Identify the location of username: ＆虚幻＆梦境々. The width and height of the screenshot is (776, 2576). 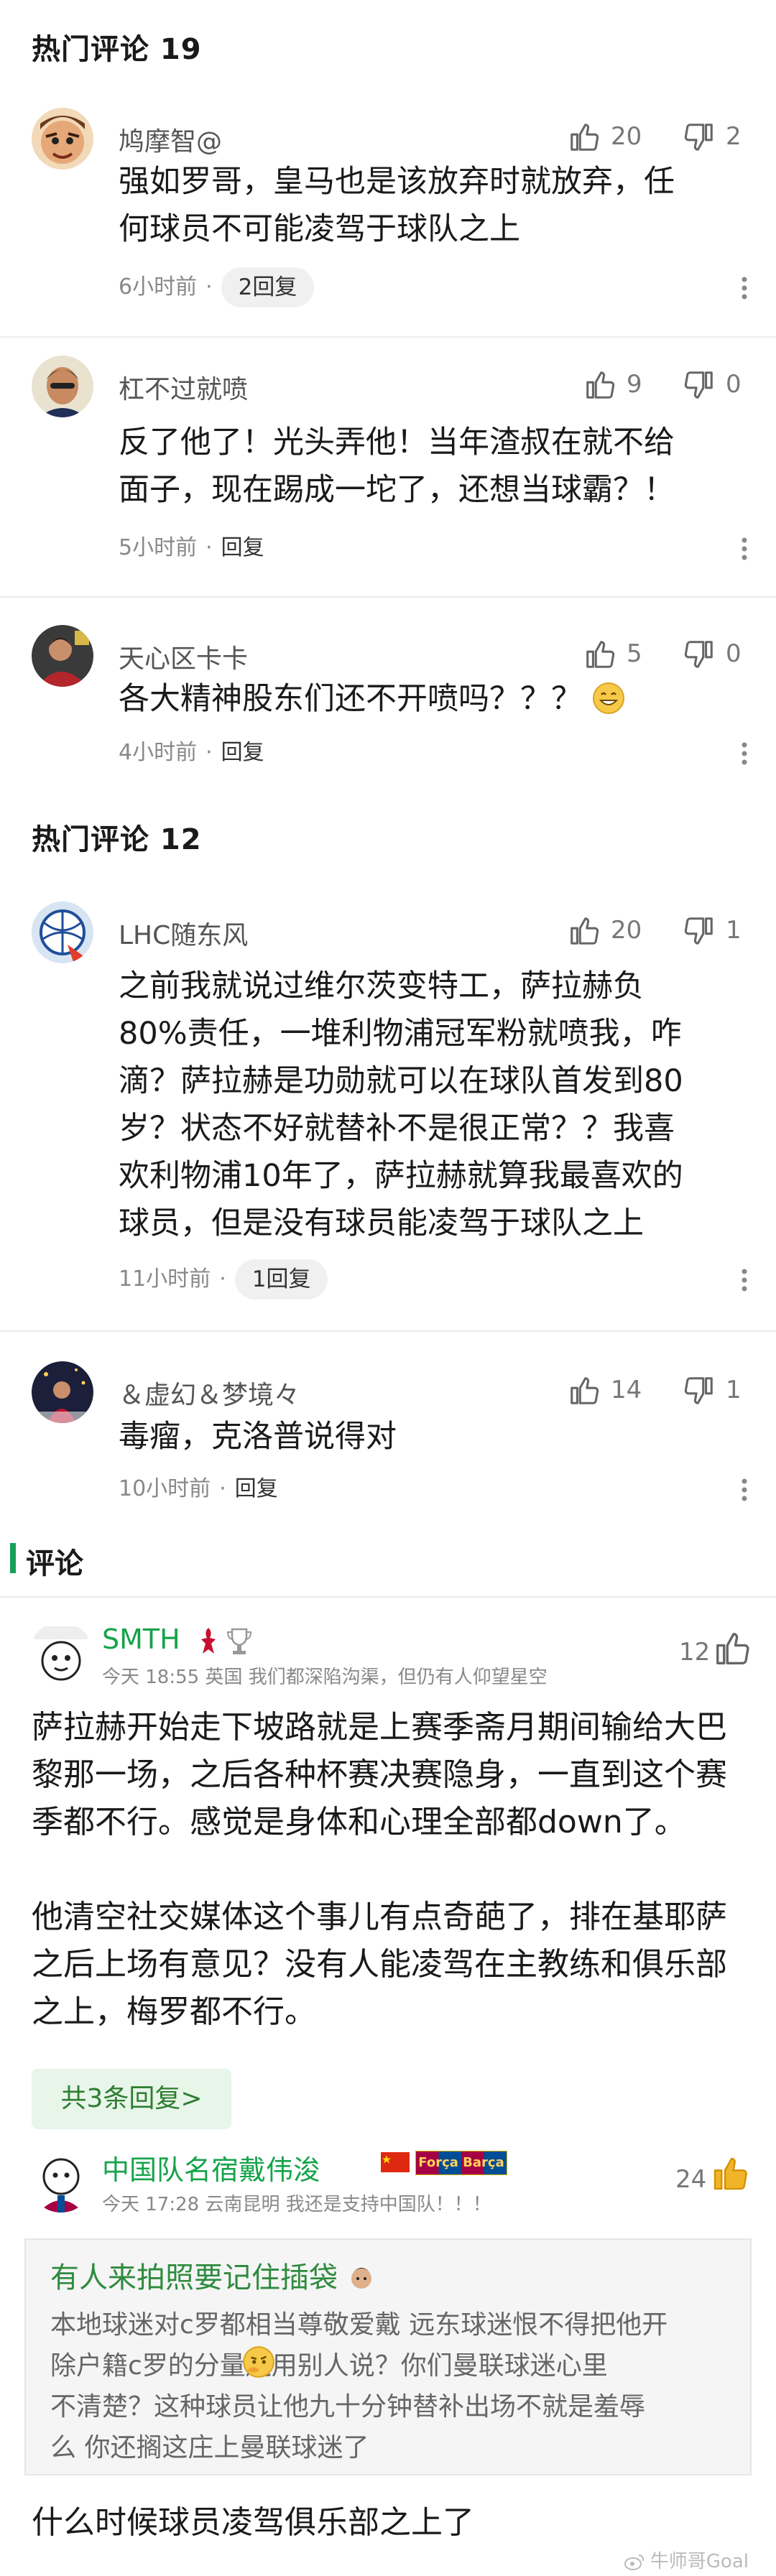
(209, 1393).